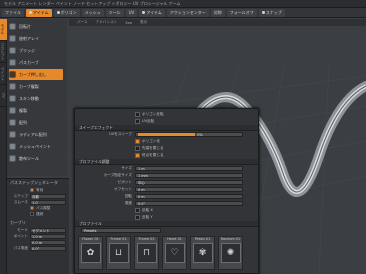  Describe the element at coordinates (3, 30) in the screenshot. I see `tab-model: モデル` at that location.